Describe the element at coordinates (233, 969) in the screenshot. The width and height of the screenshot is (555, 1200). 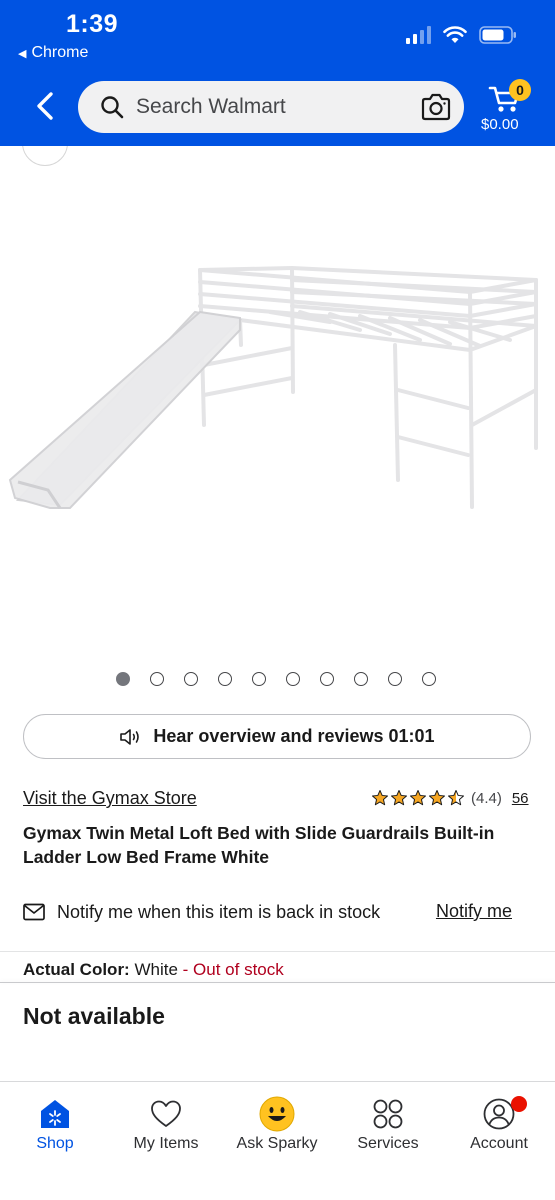
I see `stock-status: - Out of stock` at that location.